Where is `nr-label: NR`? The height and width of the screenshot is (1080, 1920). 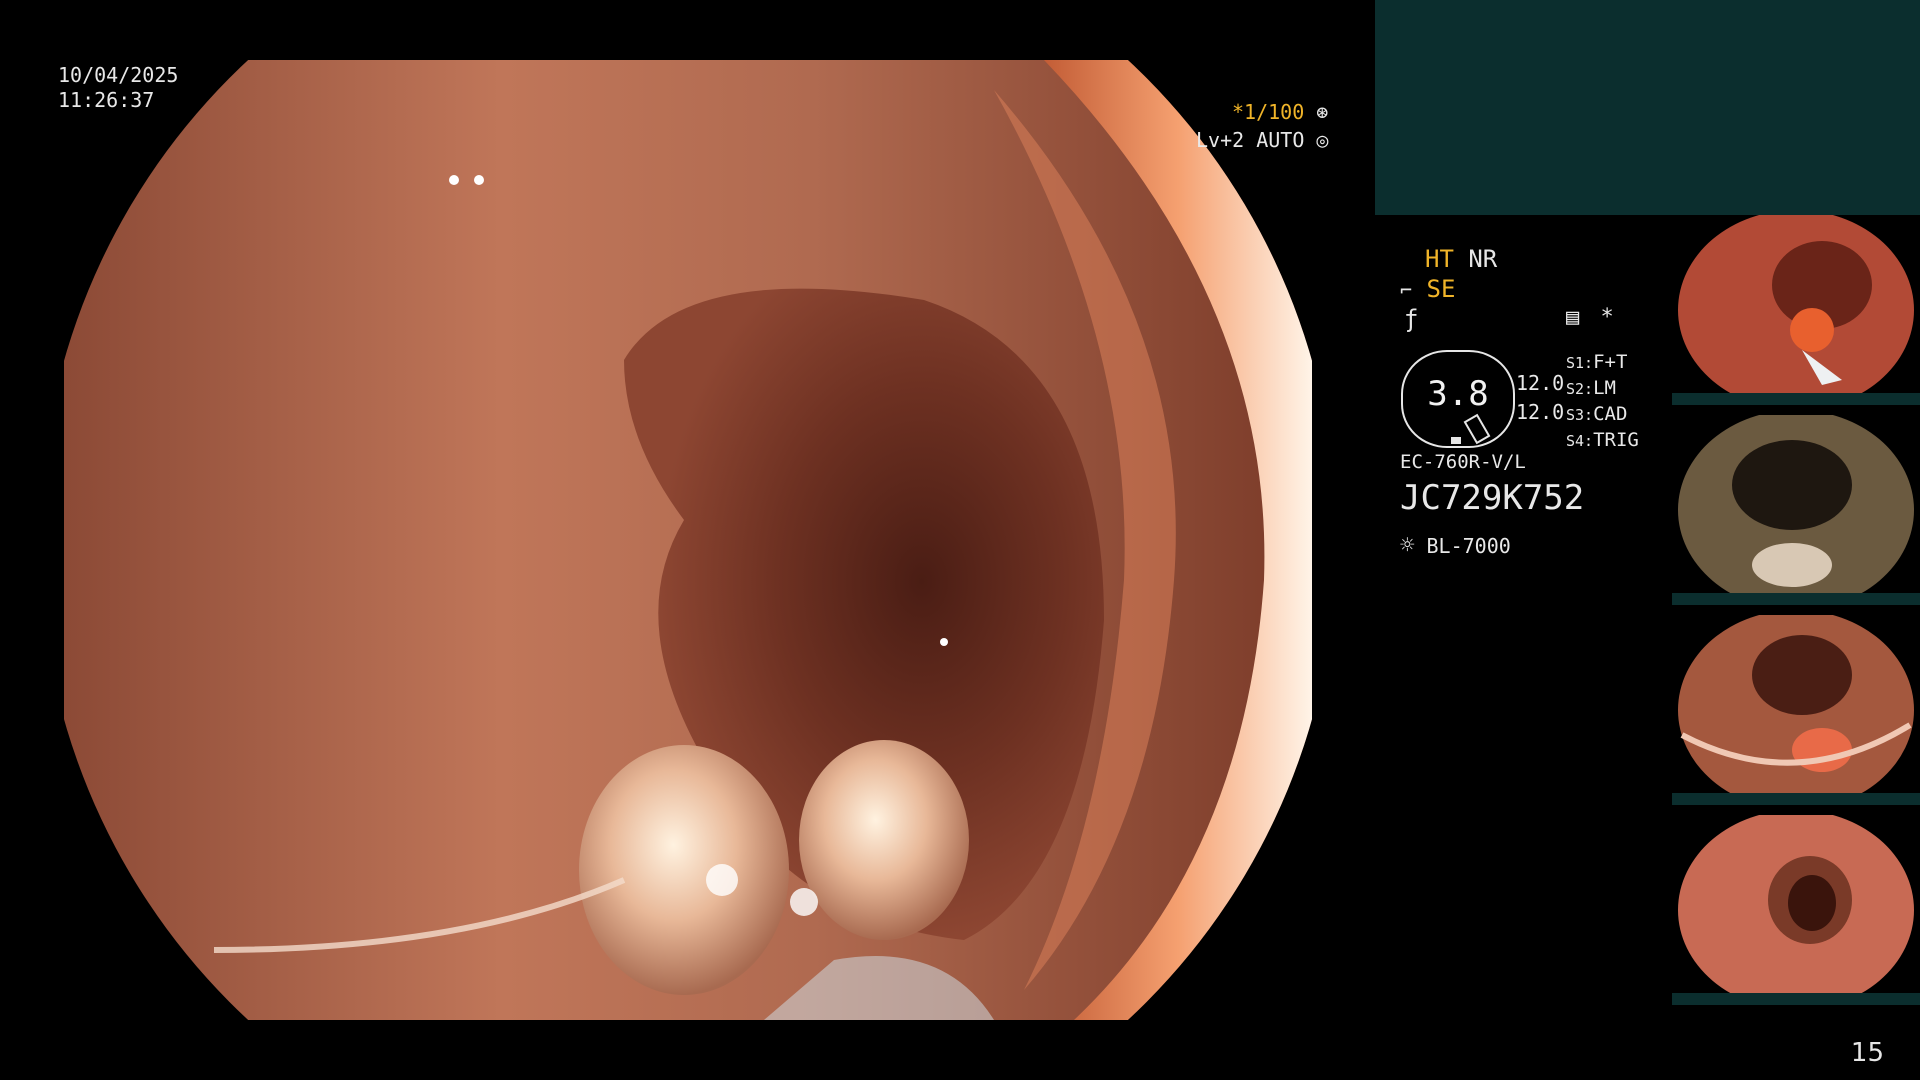 nr-label: NR is located at coordinates (1483, 259).